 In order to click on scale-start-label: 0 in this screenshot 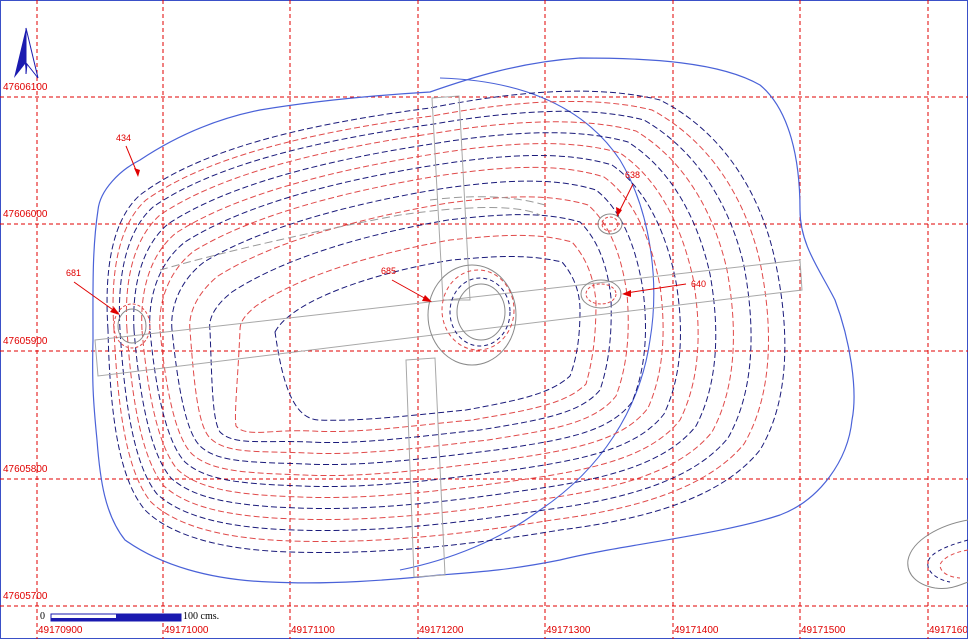, I will do `click(42, 616)`.